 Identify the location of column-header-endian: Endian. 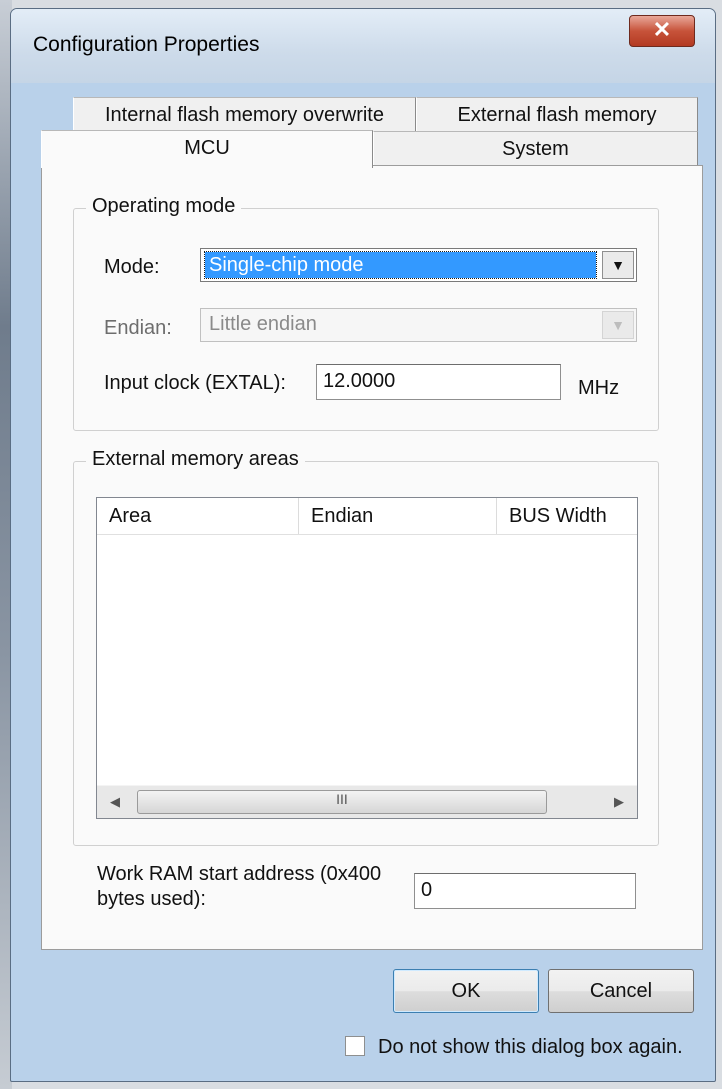
(398, 516).